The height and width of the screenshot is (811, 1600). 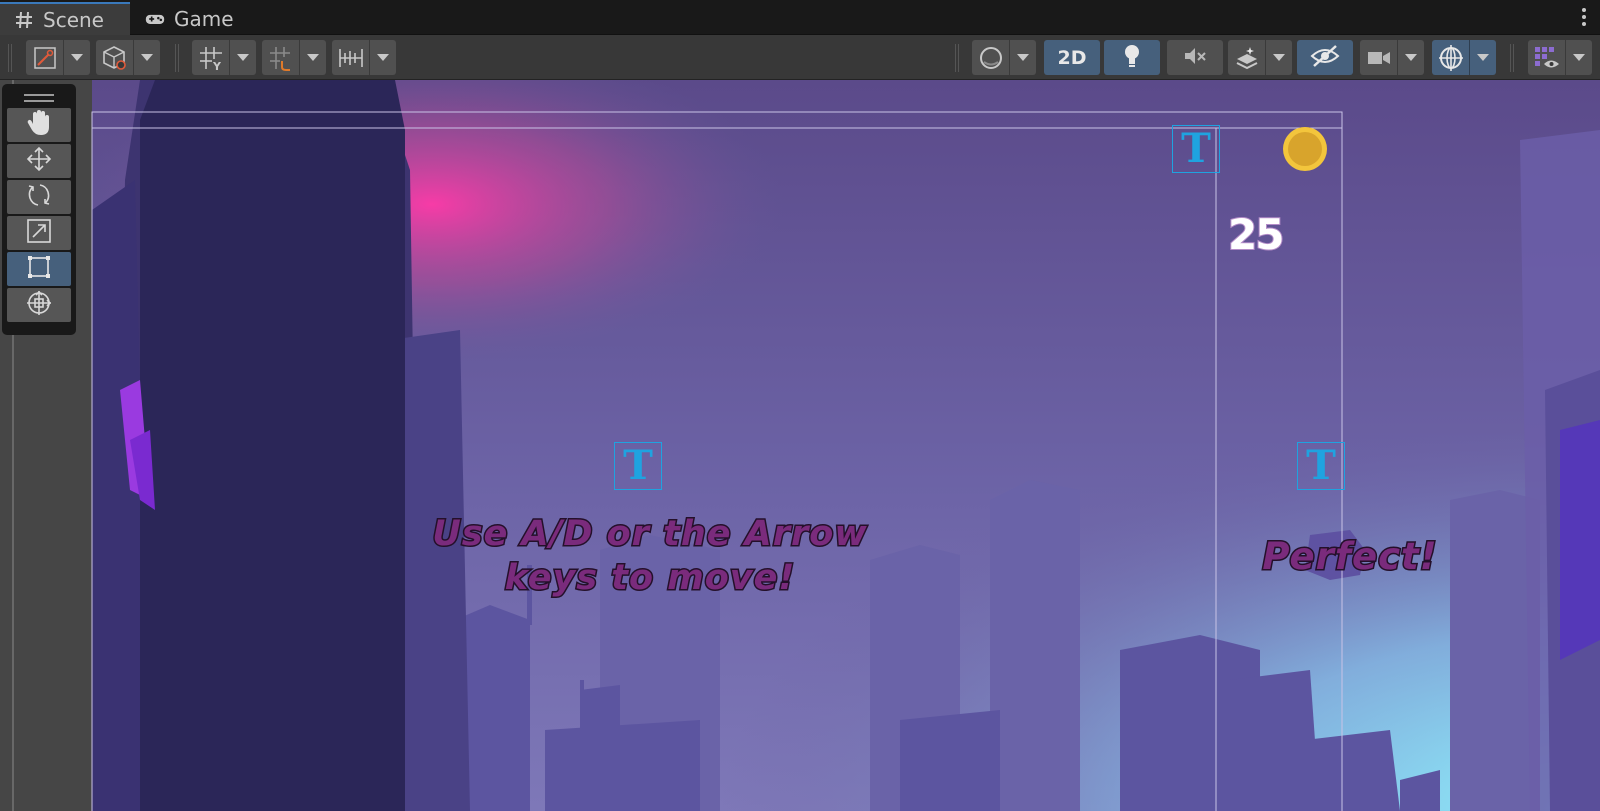 What do you see at coordinates (1196, 149) in the screenshot?
I see `text-gizmo-score: T` at bounding box center [1196, 149].